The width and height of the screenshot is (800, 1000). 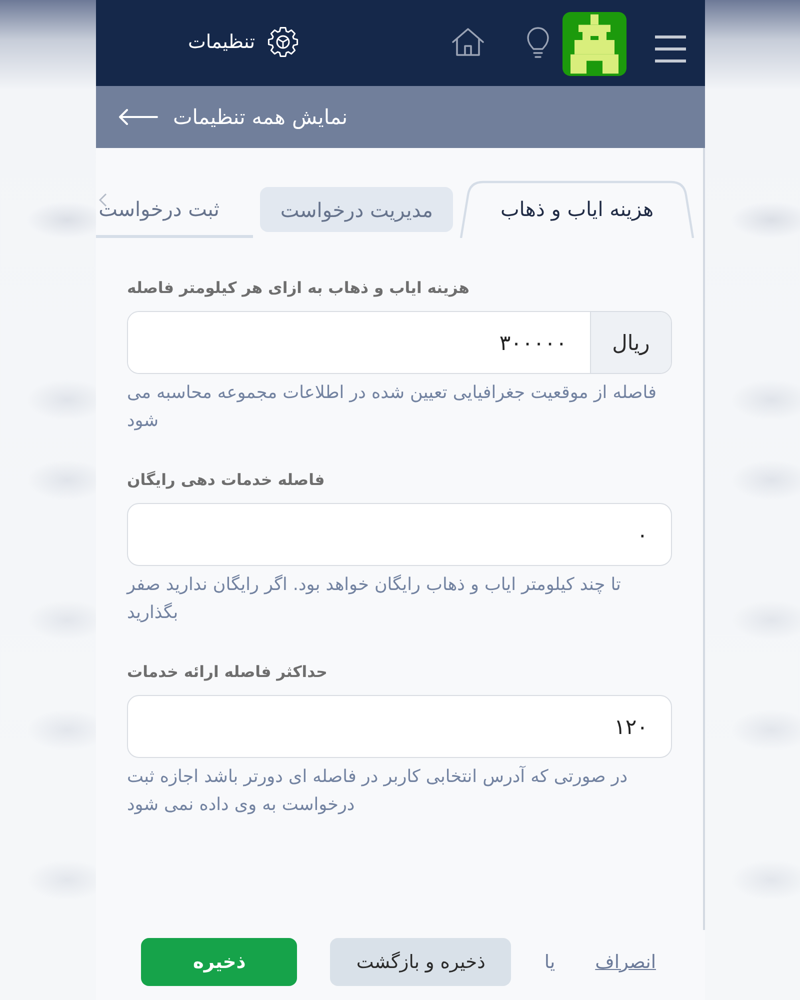 I want to click on number-input: ۳۰۰۰۰۰, so click(x=359, y=342).